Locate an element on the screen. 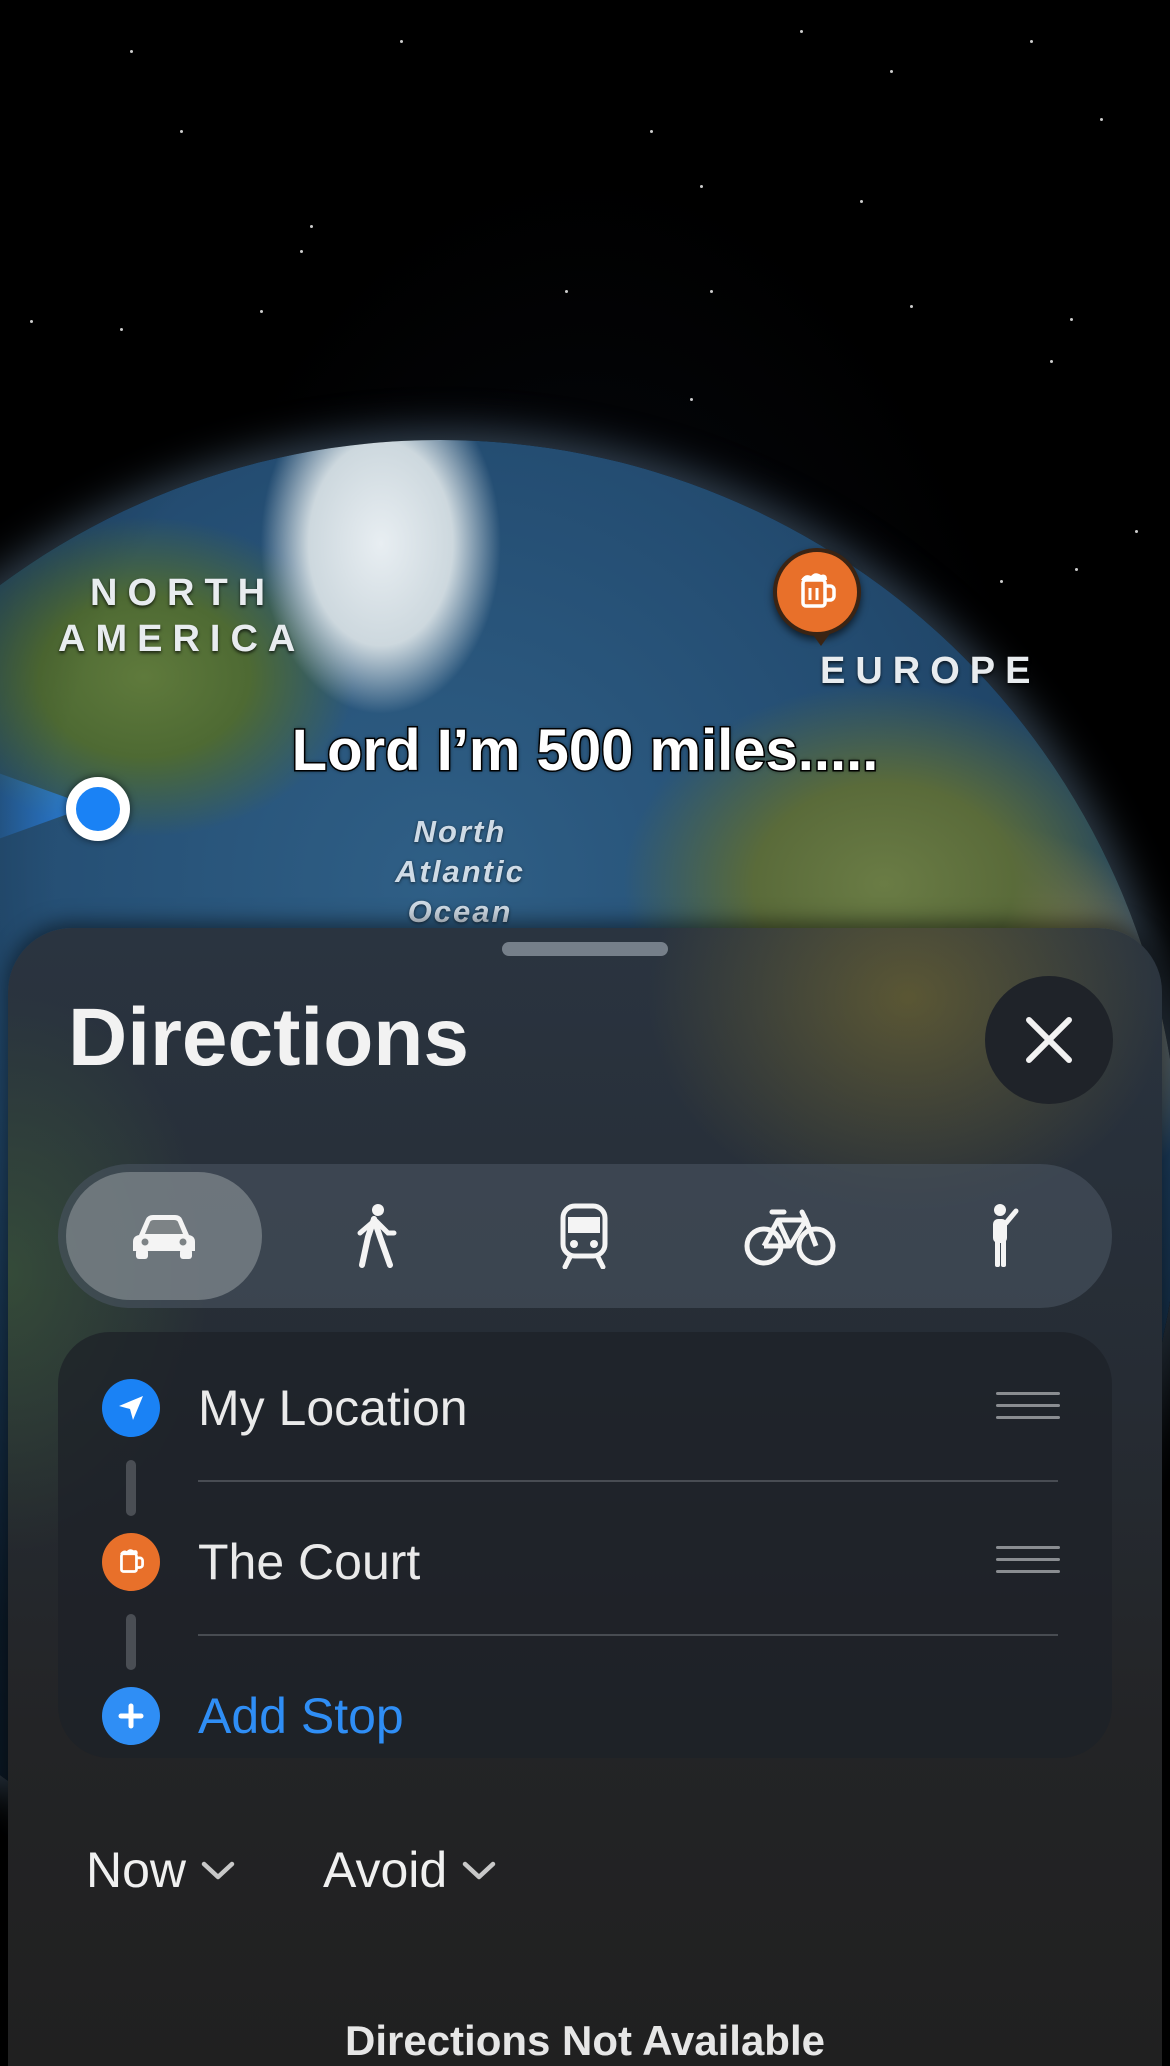  stop-icon-origin is located at coordinates (131, 1408).